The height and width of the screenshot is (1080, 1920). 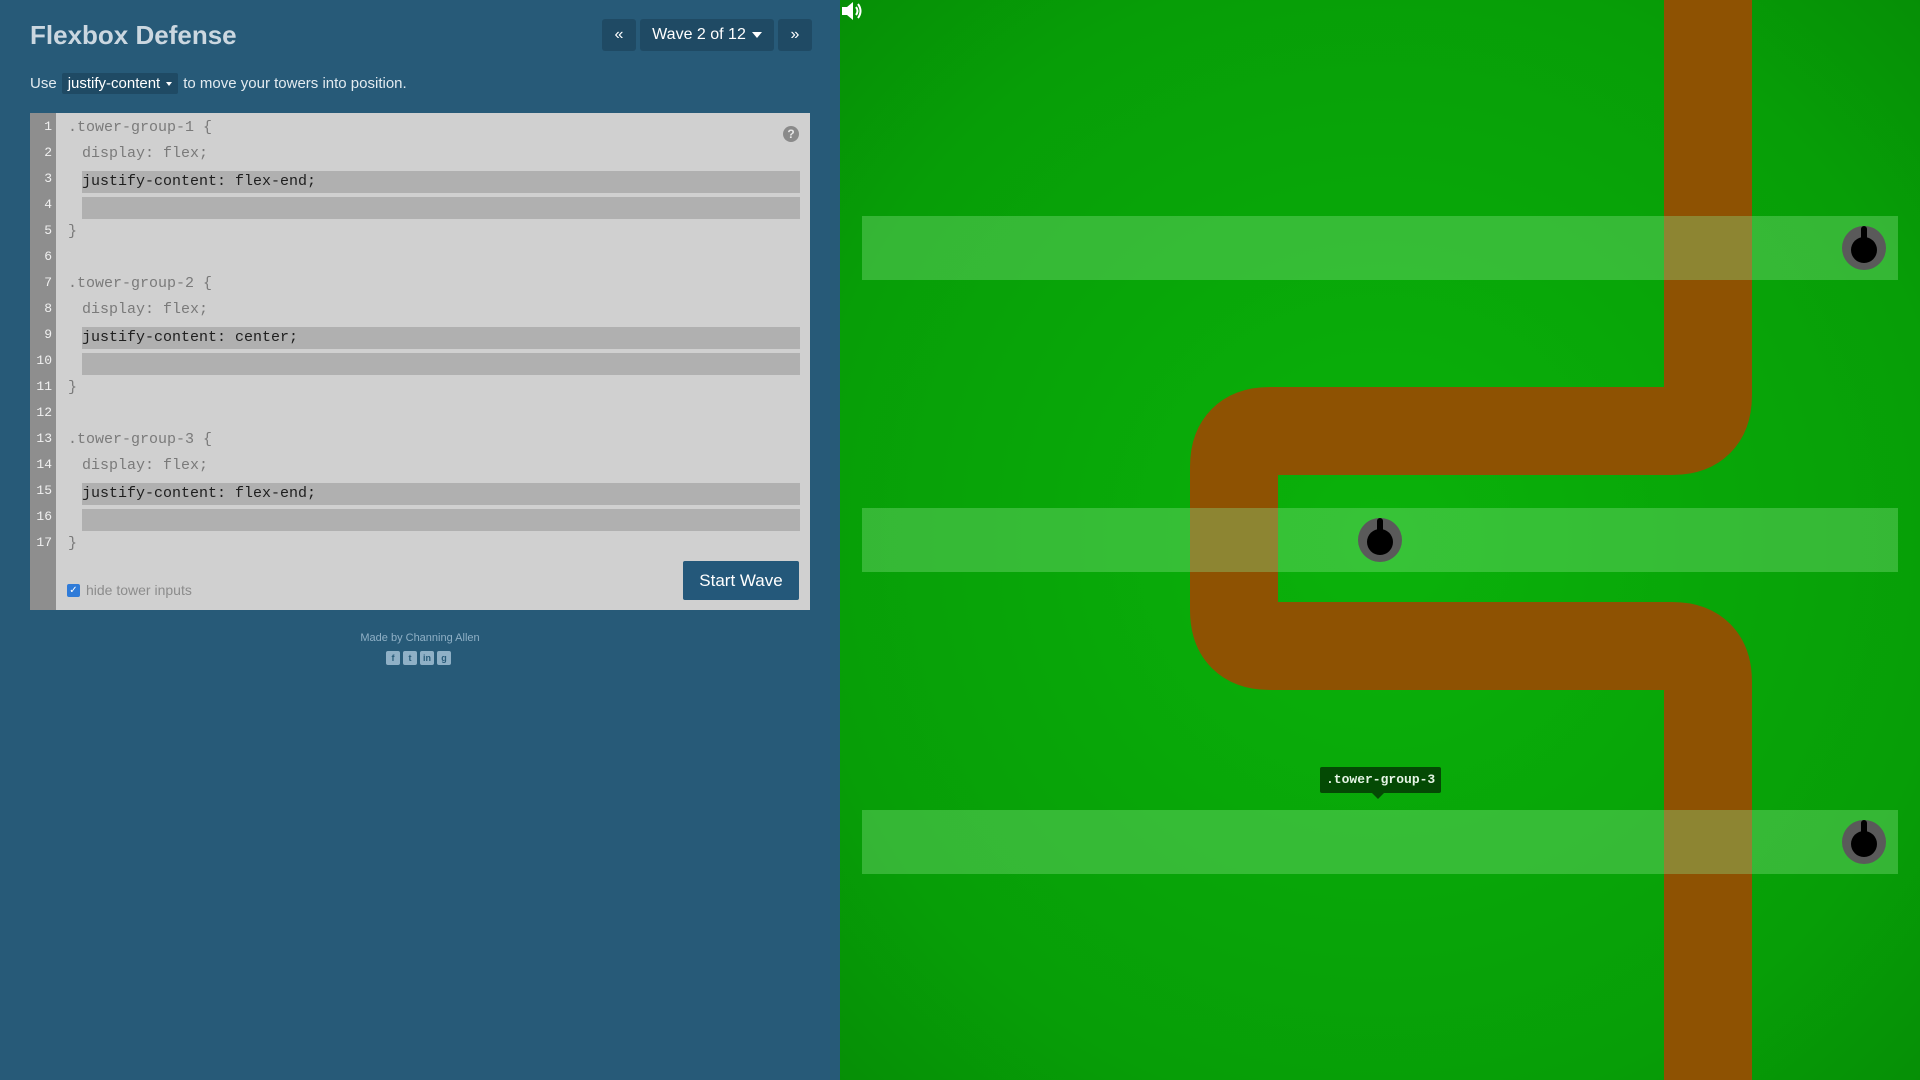 I want to click on instructions-suffix: to move your towers into position., so click(x=295, y=83).